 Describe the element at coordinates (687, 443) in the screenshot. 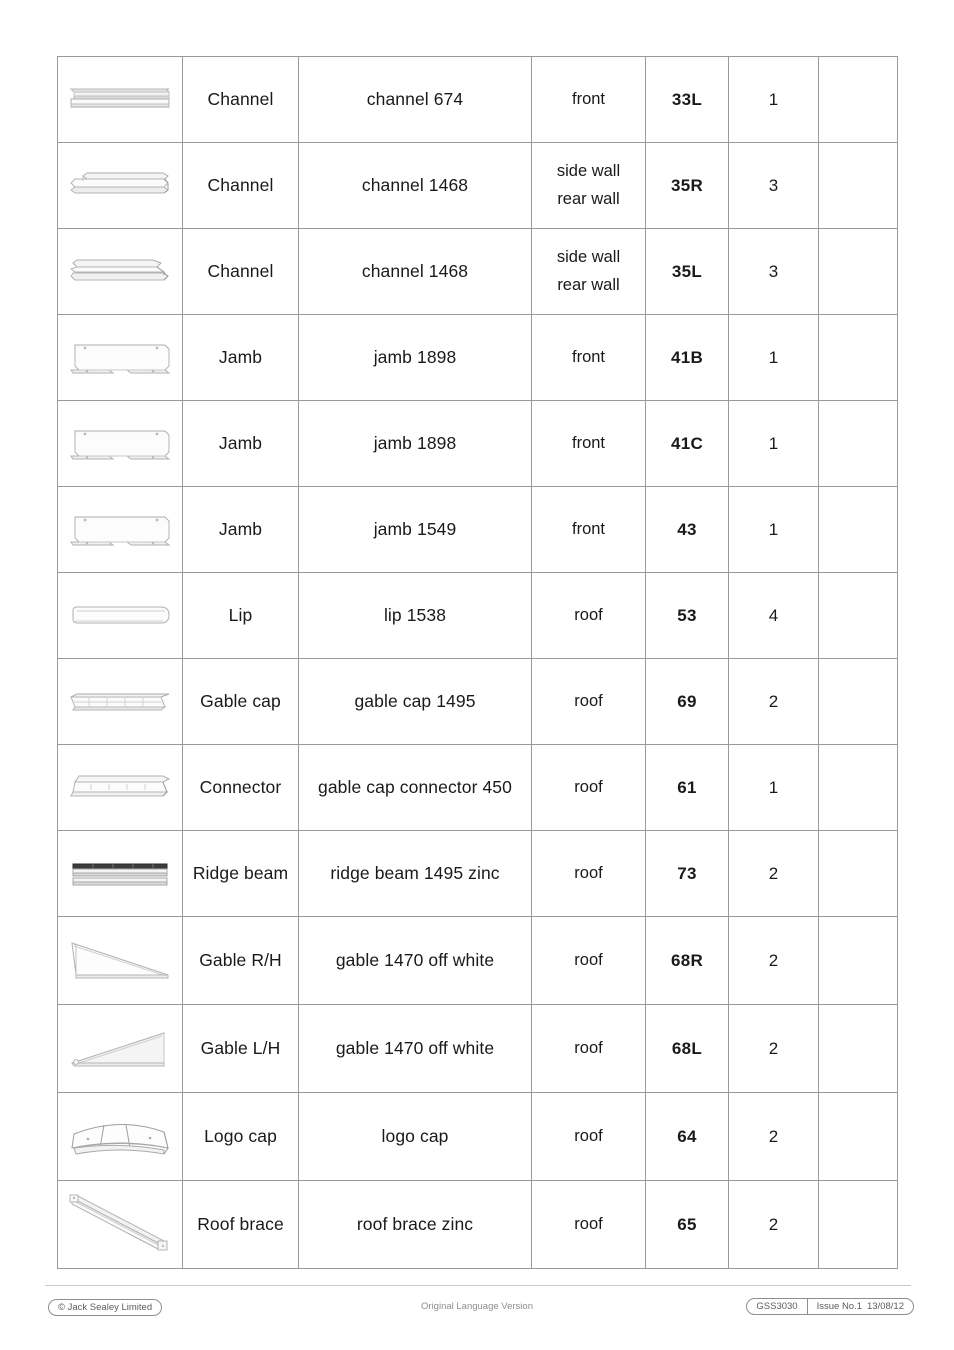

I see `part-ref: 41C` at that location.